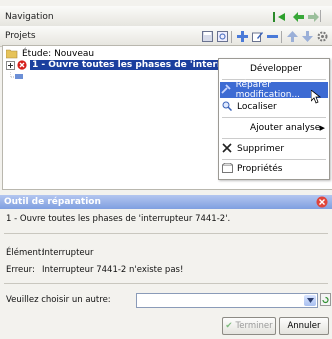 This screenshot has width=332, height=339. What do you see at coordinates (113, 270) in the screenshot?
I see `error-value: Interrupteur 7441-2 n'existe pas!` at bounding box center [113, 270].